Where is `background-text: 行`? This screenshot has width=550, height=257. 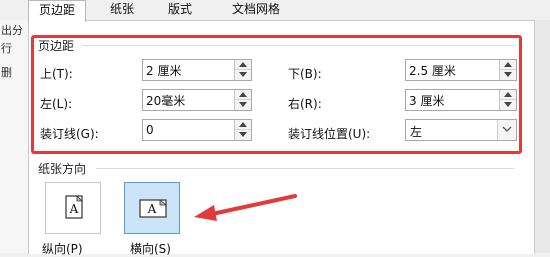
background-text: 行 is located at coordinates (6, 48).